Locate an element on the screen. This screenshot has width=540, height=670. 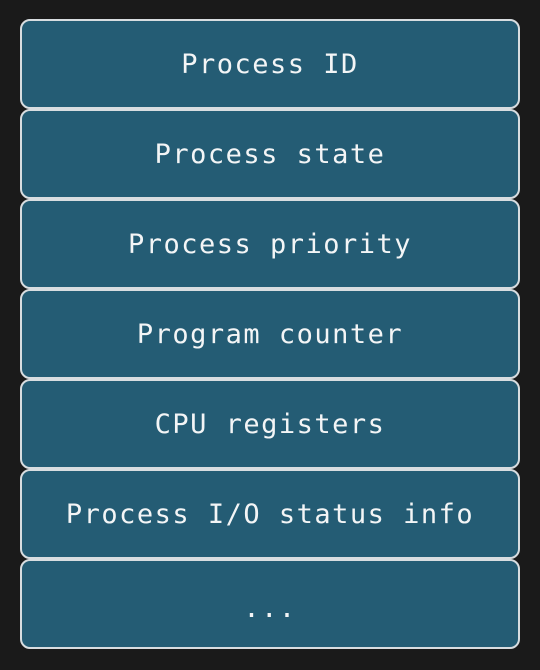
field-process-id: Process ID is located at coordinates (270, 64).